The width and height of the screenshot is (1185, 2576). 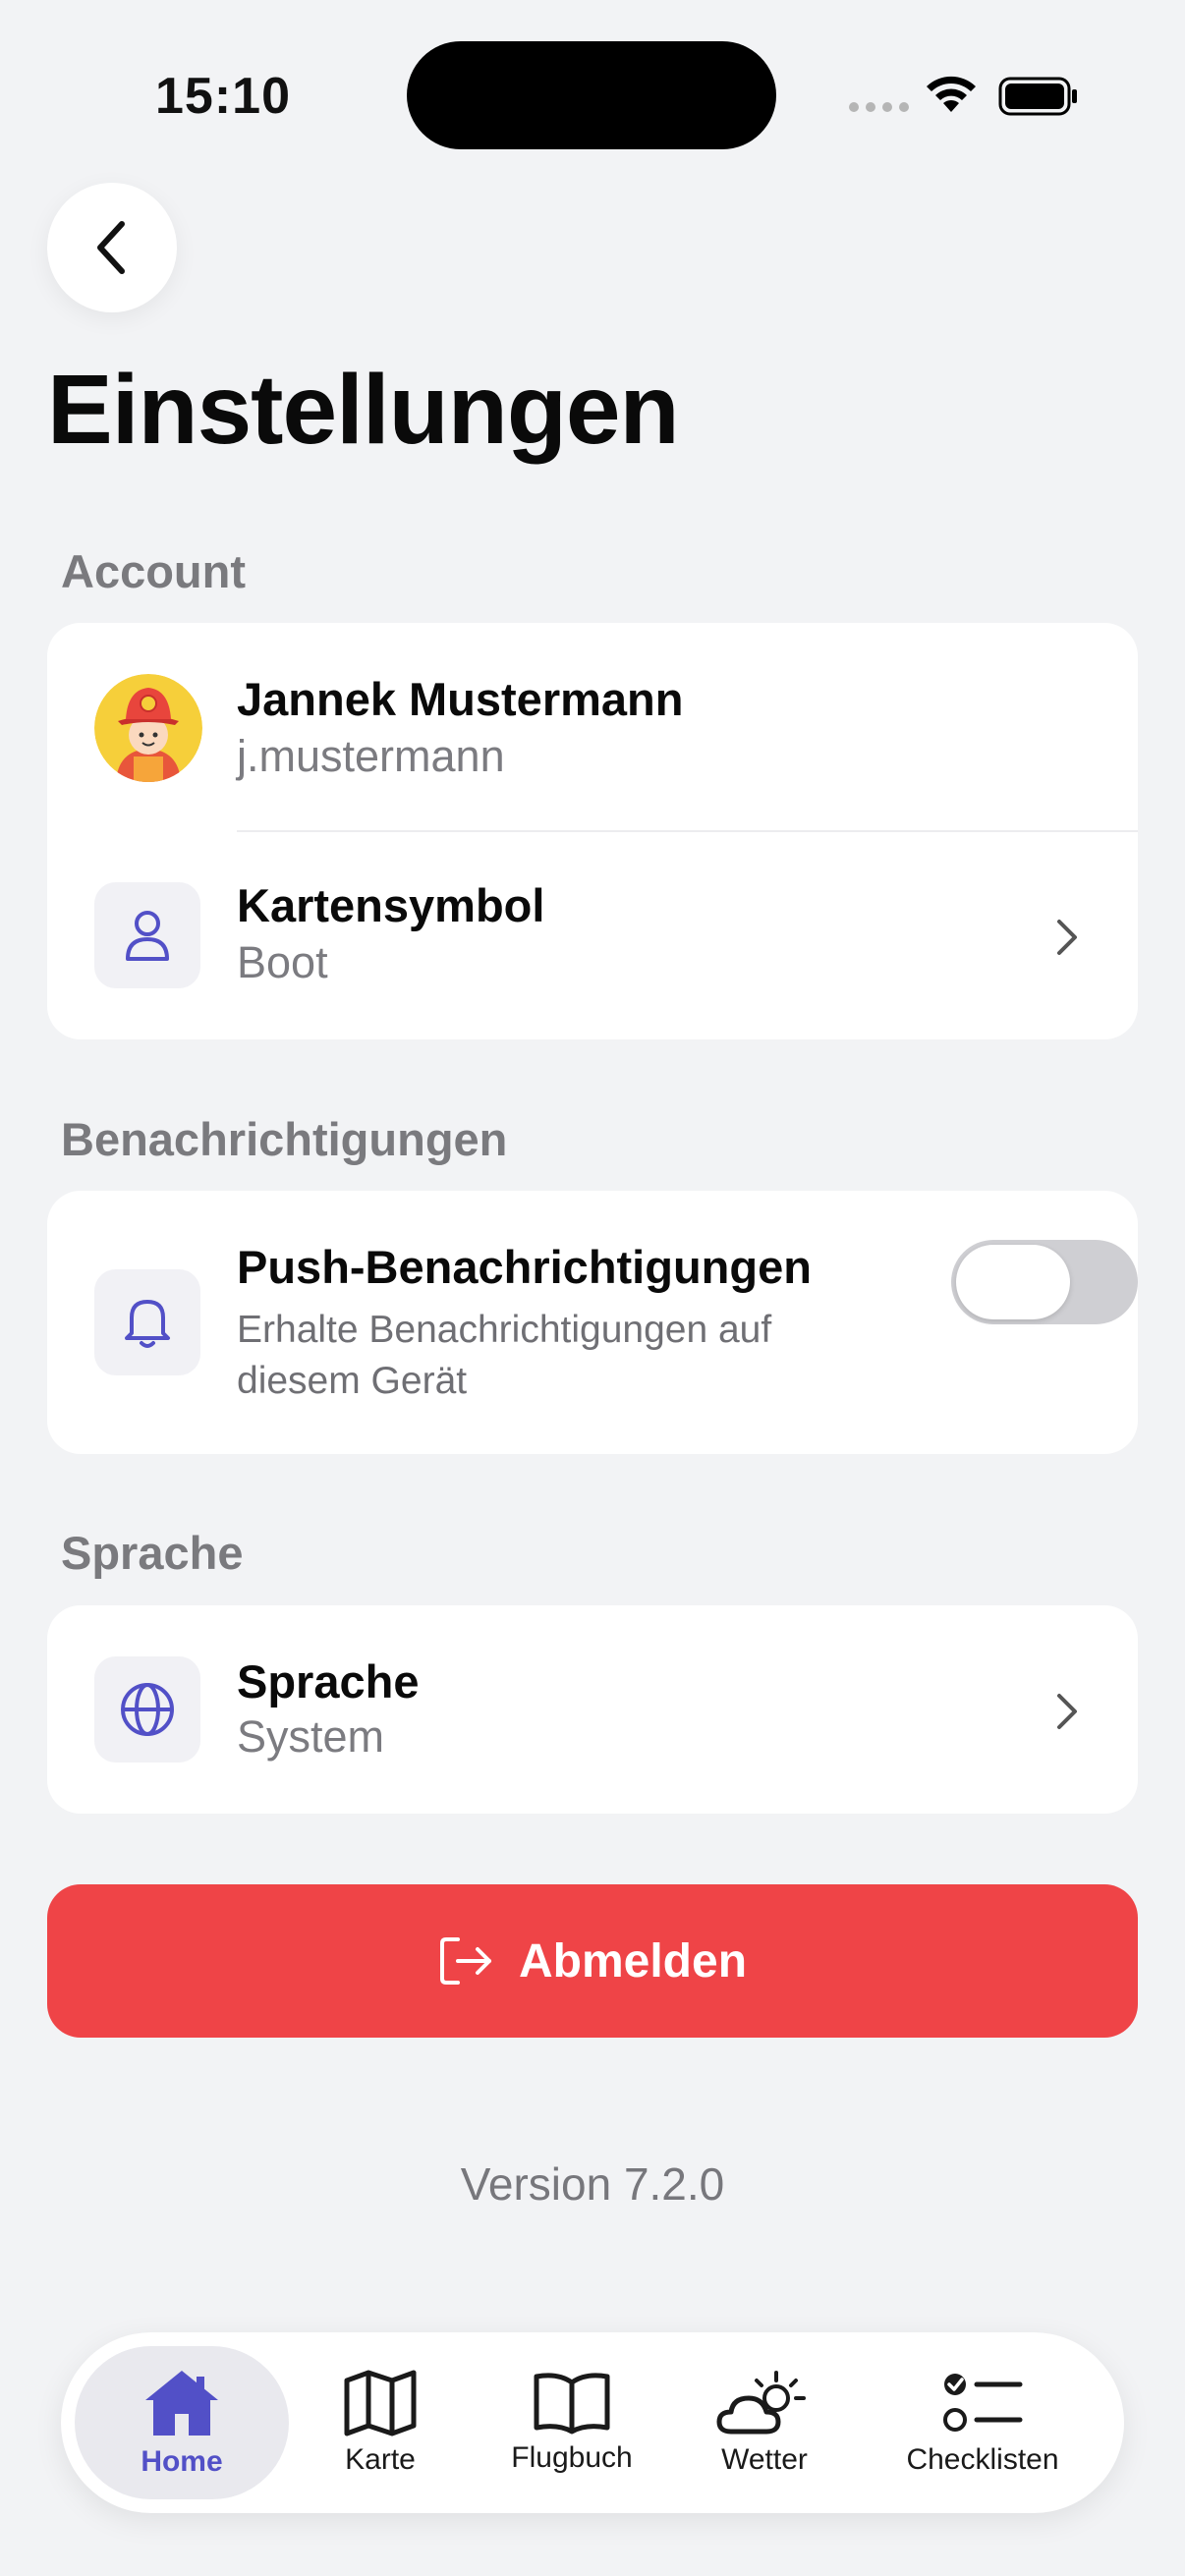 I want to click on push-toggle, so click(x=1045, y=1282).